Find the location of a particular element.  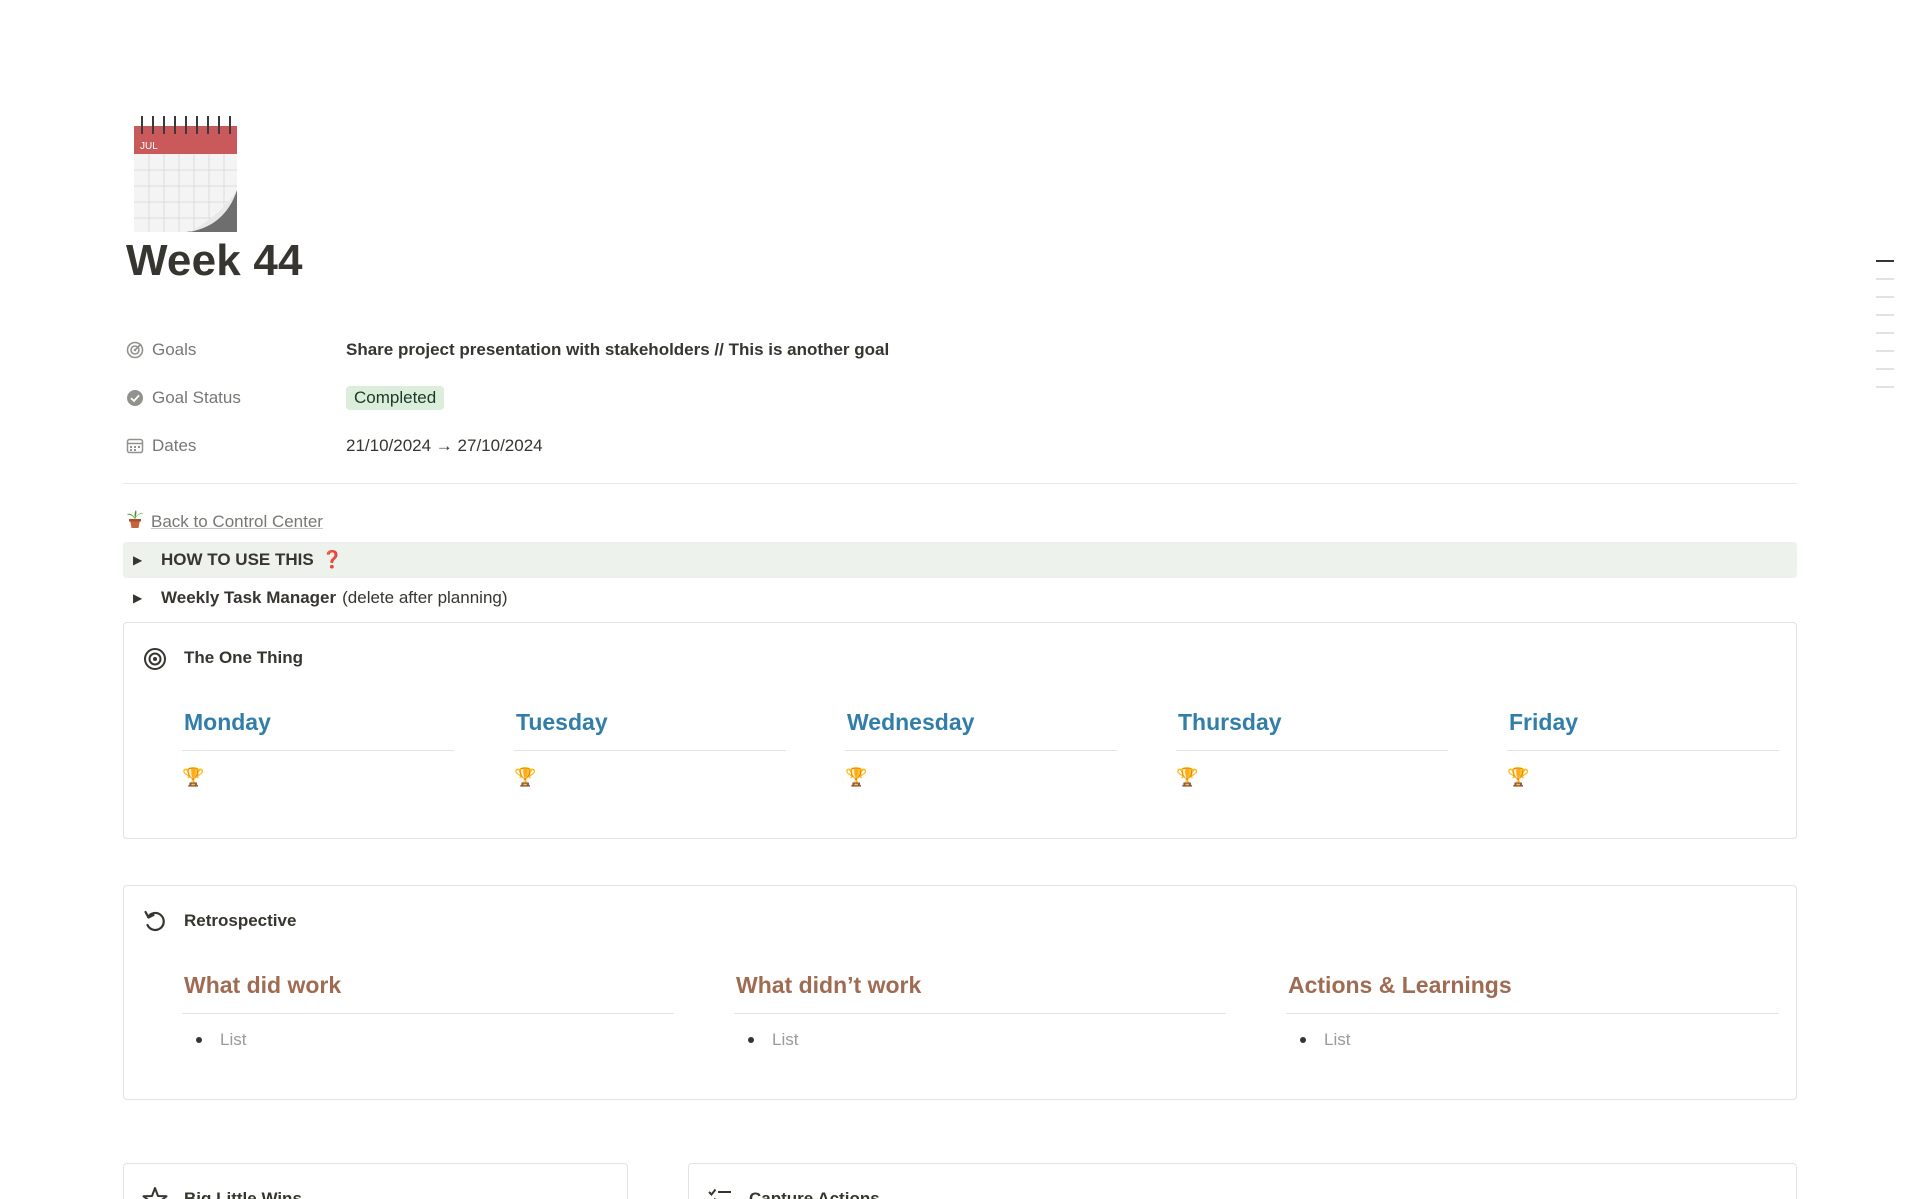

property-dates: Dates 21/10/2024 → 27/10/2024 is located at coordinates (963, 446).